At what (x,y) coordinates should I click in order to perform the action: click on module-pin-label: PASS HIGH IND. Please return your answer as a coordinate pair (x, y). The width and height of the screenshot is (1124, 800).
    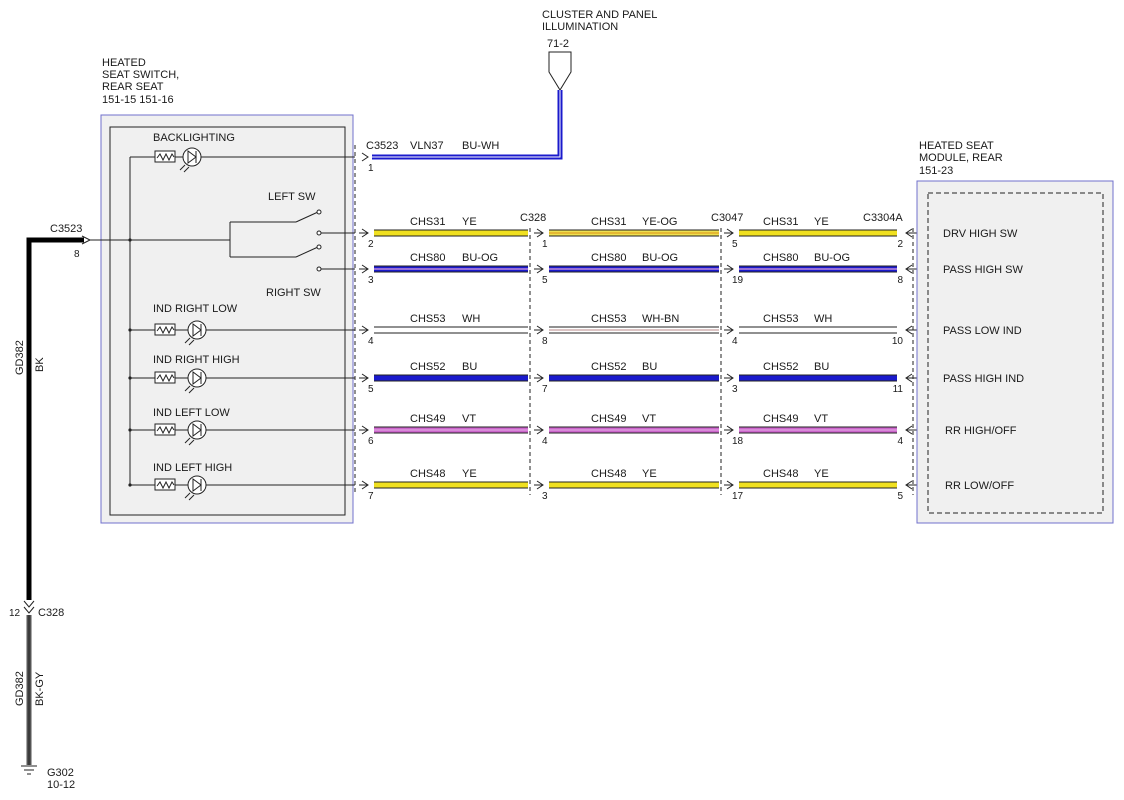
    Looking at the image, I should click on (983, 379).